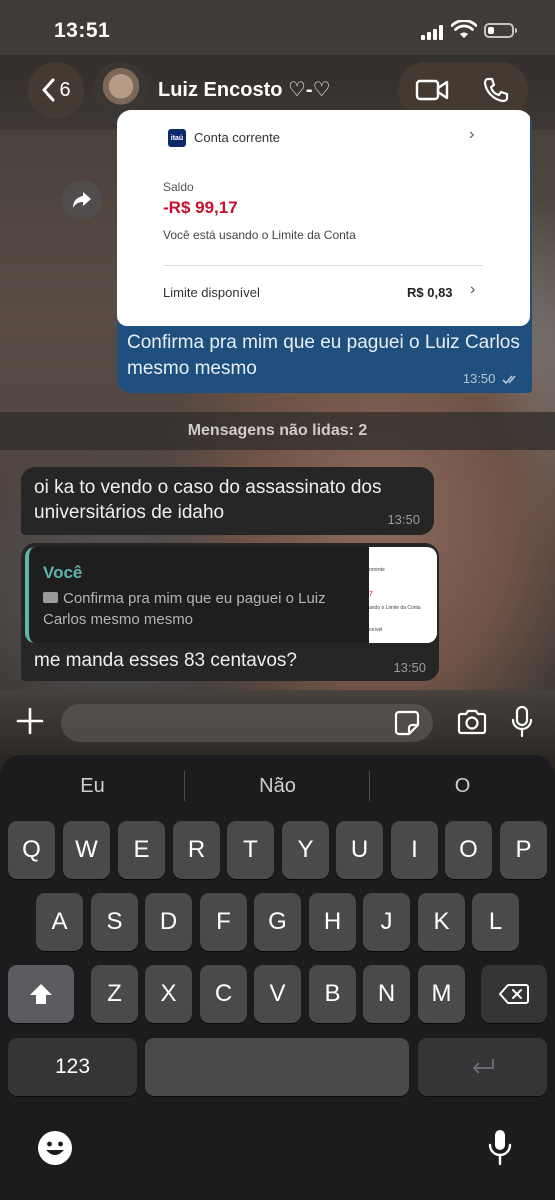 Image resolution: width=555 pixels, height=1200 pixels. Describe the element at coordinates (386, 922) in the screenshot. I see `key-j: J` at that location.